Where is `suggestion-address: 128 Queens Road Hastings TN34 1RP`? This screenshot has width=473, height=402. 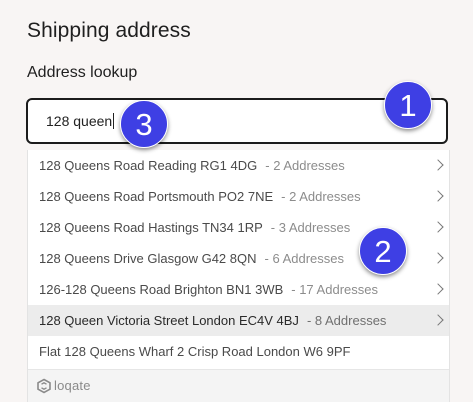
suggestion-address: 128 Queens Road Hastings TN34 1RP is located at coordinates (151, 227).